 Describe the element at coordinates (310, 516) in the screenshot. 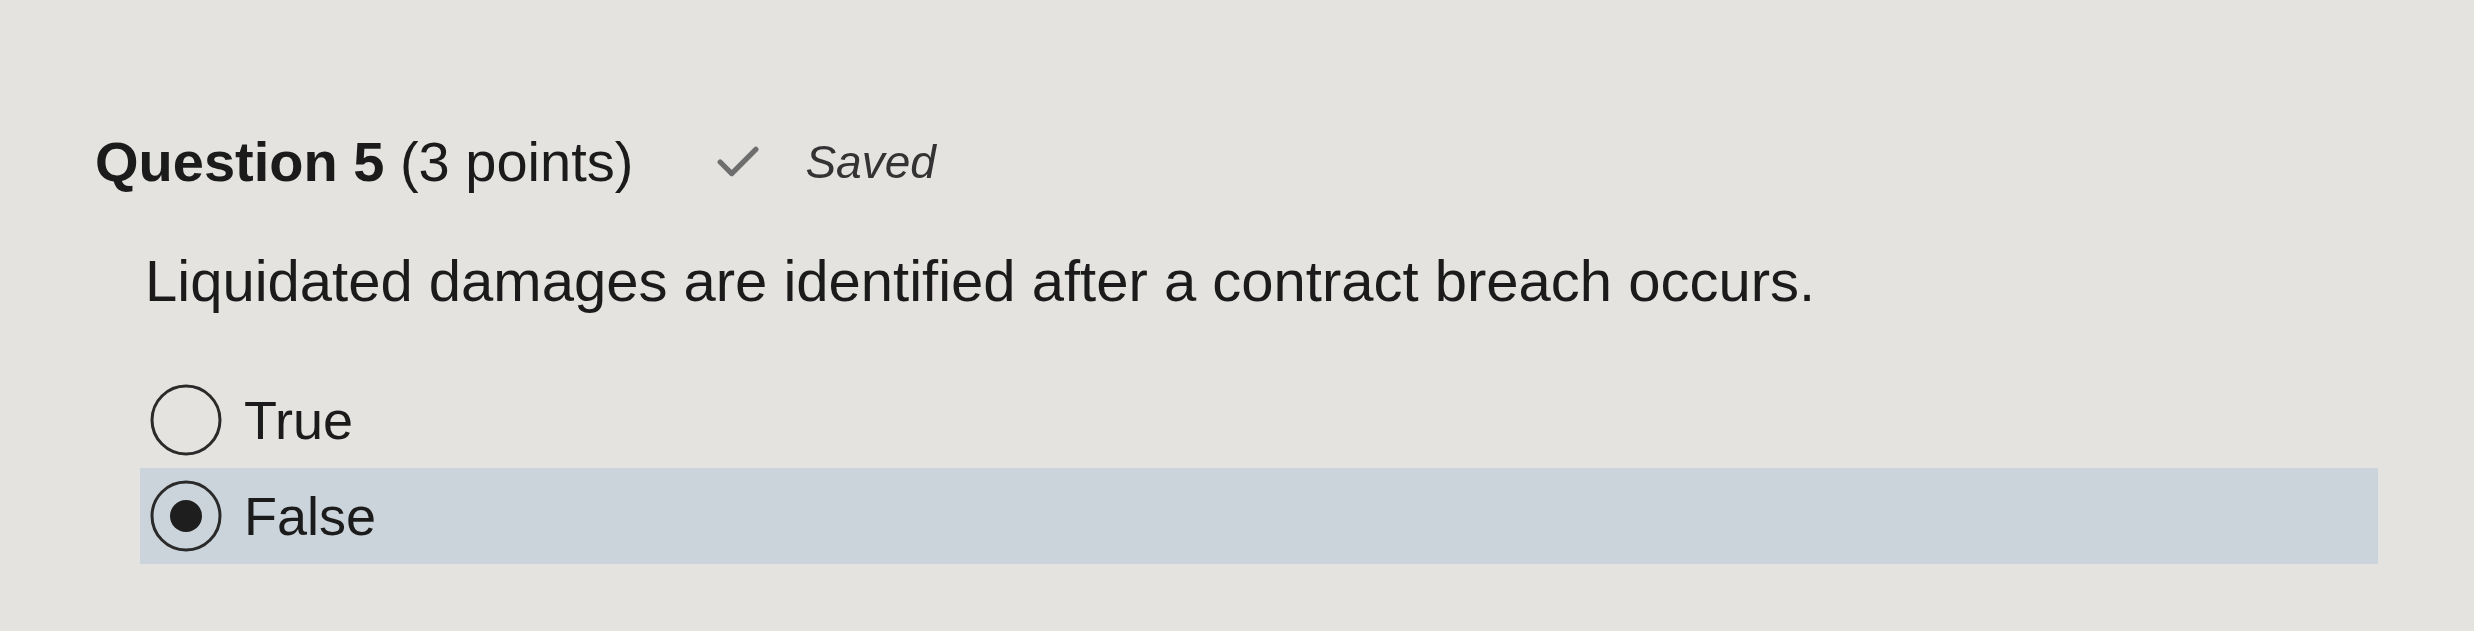

I see `option-label: False` at that location.